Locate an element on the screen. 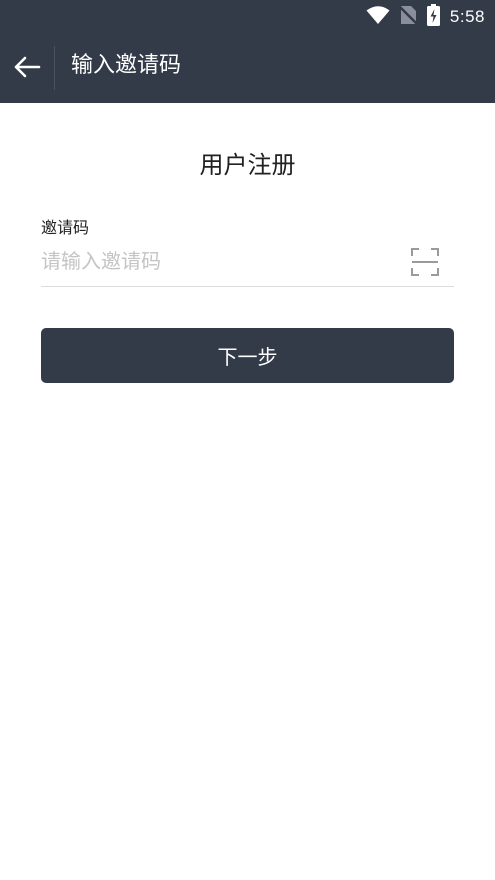 The height and width of the screenshot is (880, 495). status-icons: 5:58 is located at coordinates (425, 17).